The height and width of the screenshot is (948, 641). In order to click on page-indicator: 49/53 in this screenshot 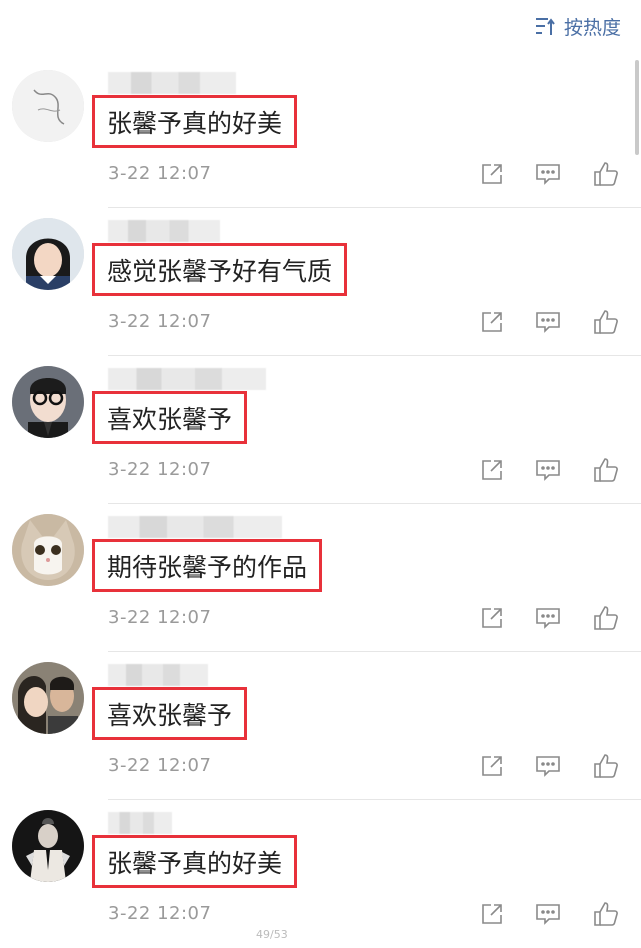, I will do `click(272, 934)`.